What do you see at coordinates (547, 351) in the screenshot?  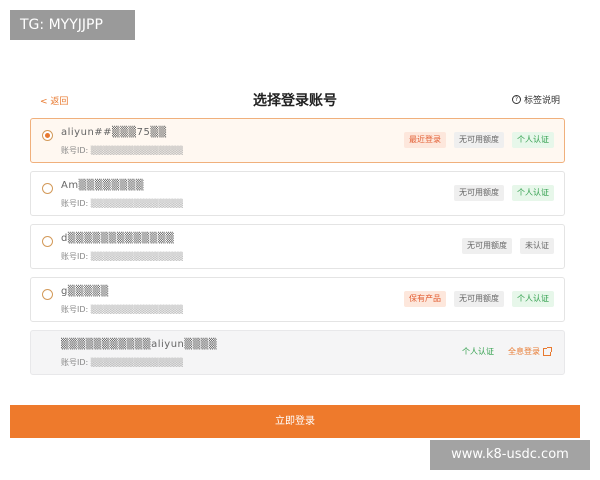 I see `external-link-icon` at bounding box center [547, 351].